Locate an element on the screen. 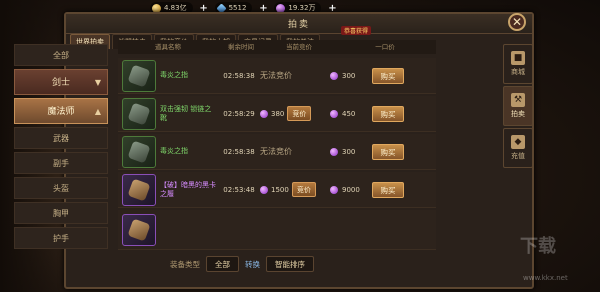  watermark-logo: 下载 is located at coordinates (538, 246).